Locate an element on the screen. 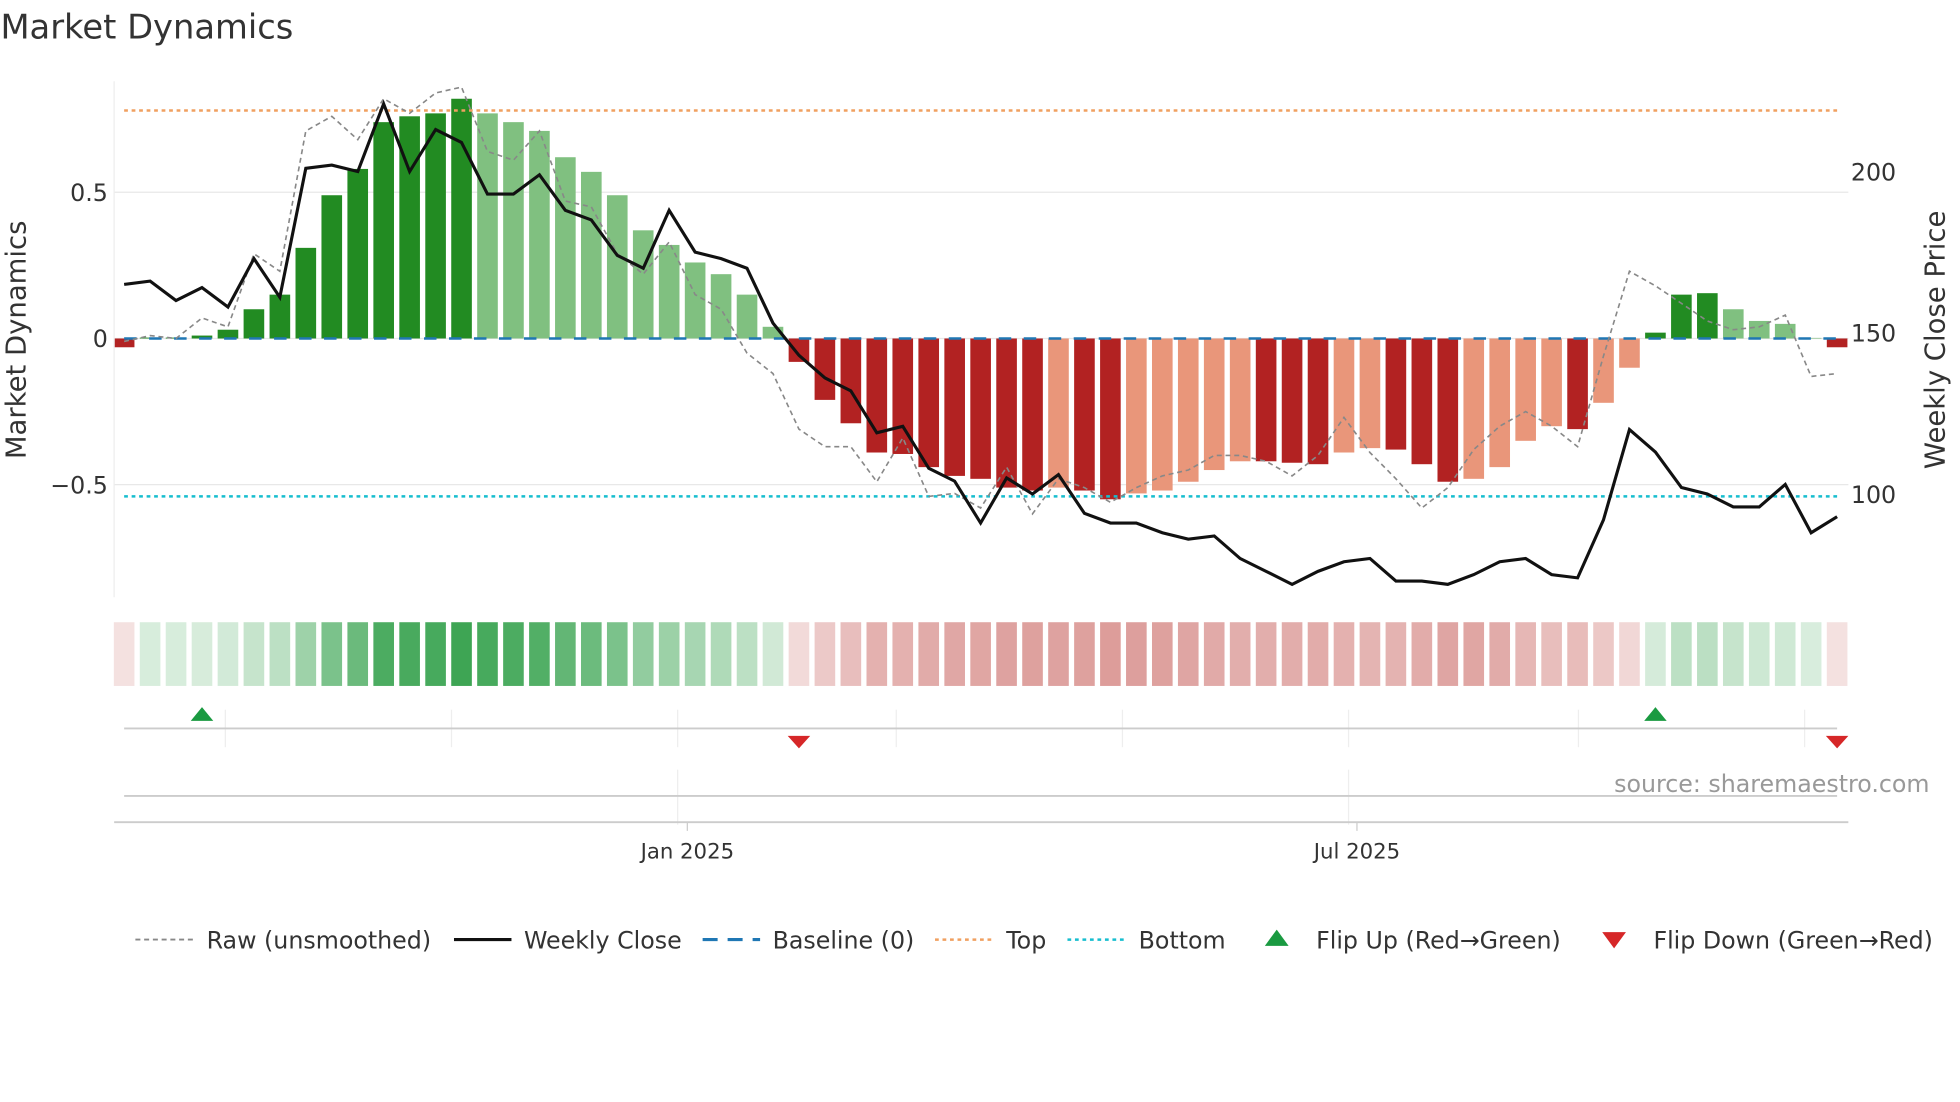  legend-flip-down-icon is located at coordinates (1614, 940).